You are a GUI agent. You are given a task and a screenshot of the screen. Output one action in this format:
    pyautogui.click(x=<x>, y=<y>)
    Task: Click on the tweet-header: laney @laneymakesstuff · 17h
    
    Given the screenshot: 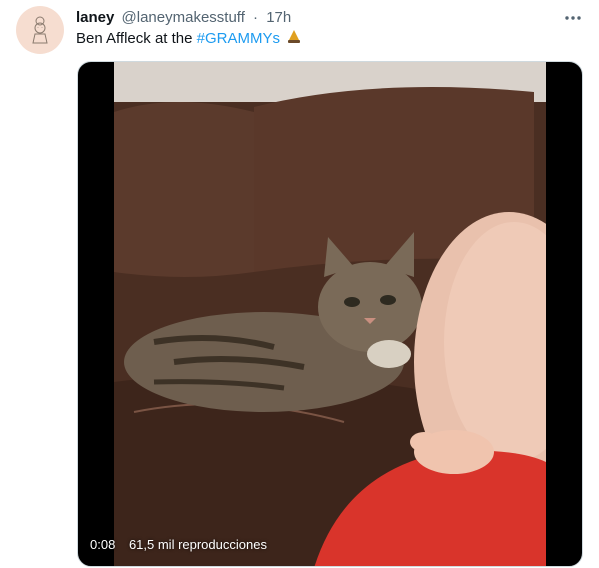 What is the action you would take?
    pyautogui.click(x=183, y=18)
    